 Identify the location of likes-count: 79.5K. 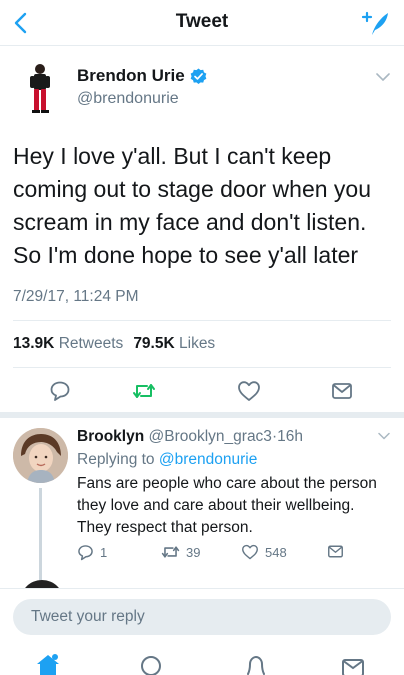
(154, 343).